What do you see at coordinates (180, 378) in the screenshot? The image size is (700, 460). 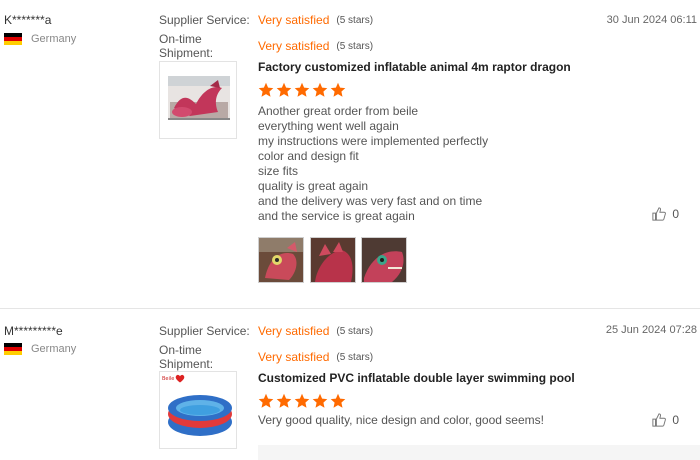 I see `heart-logo-icon` at bounding box center [180, 378].